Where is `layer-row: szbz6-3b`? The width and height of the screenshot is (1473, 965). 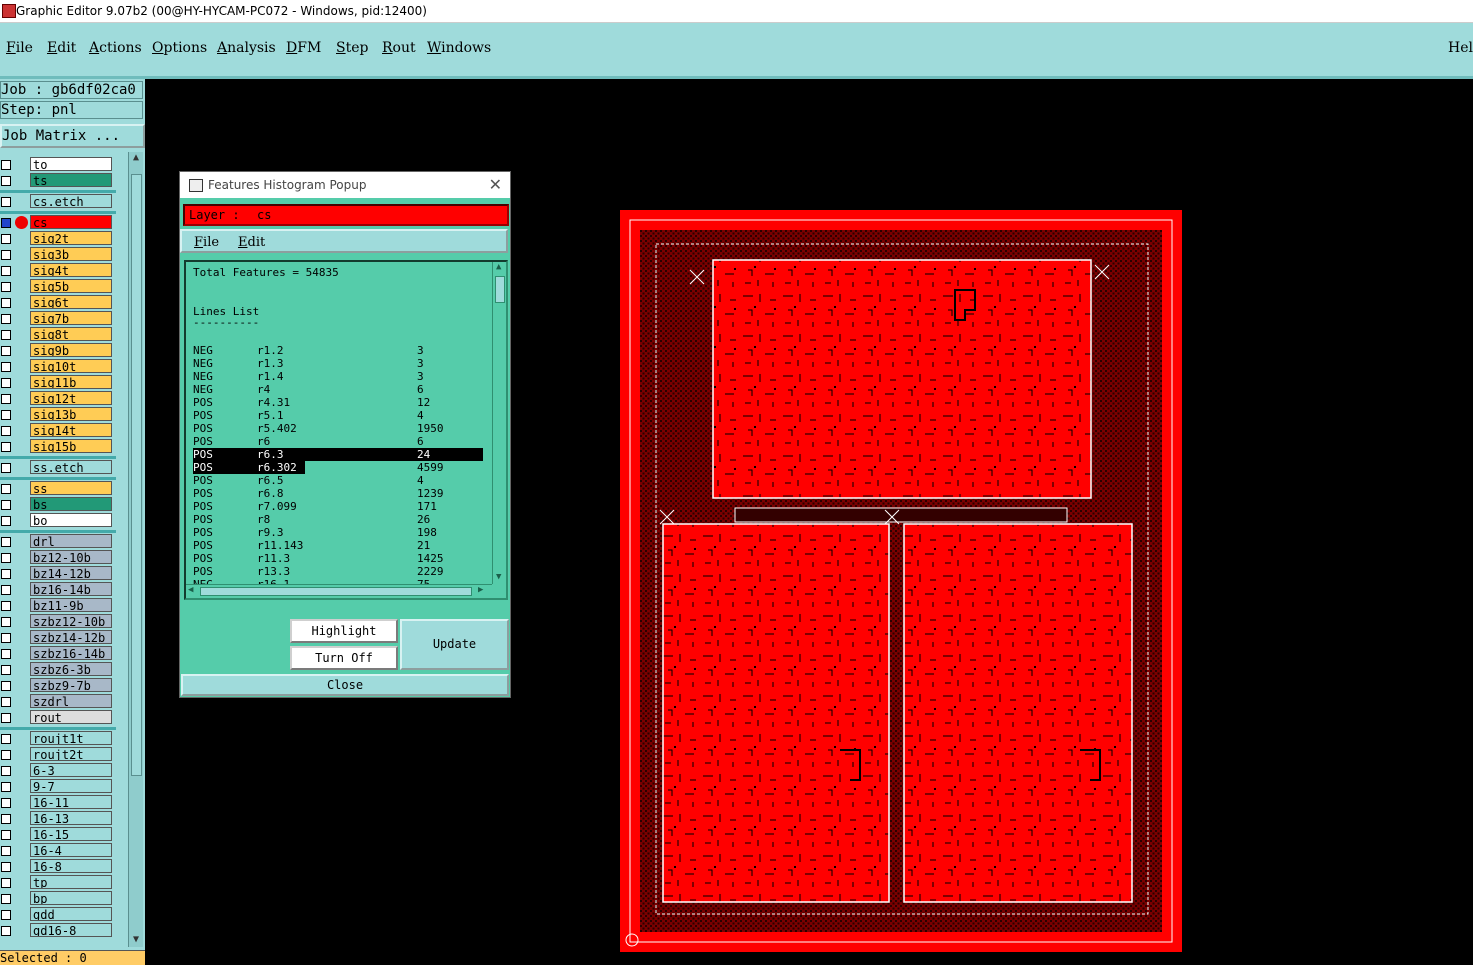
layer-row: szbz6-3b is located at coordinates (58, 669).